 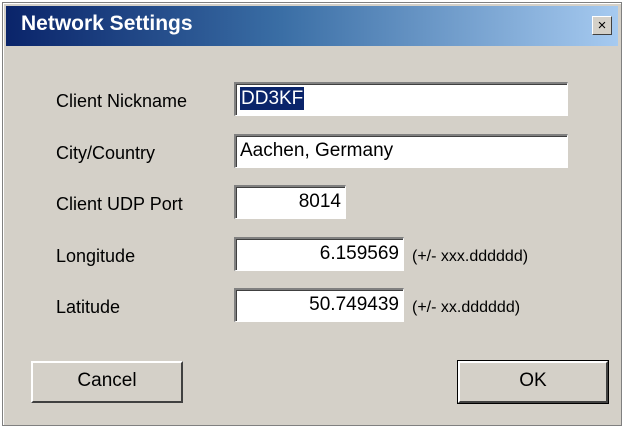 What do you see at coordinates (290, 202) in the screenshot?
I see `client-udp-port-input: 8014` at bounding box center [290, 202].